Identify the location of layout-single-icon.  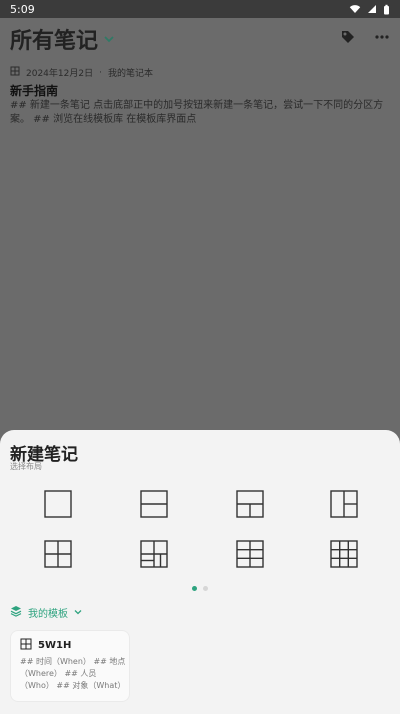
(58, 504).